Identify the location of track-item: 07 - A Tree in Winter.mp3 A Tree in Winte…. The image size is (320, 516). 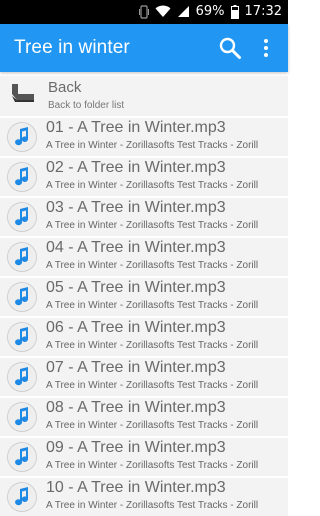
(144, 376).